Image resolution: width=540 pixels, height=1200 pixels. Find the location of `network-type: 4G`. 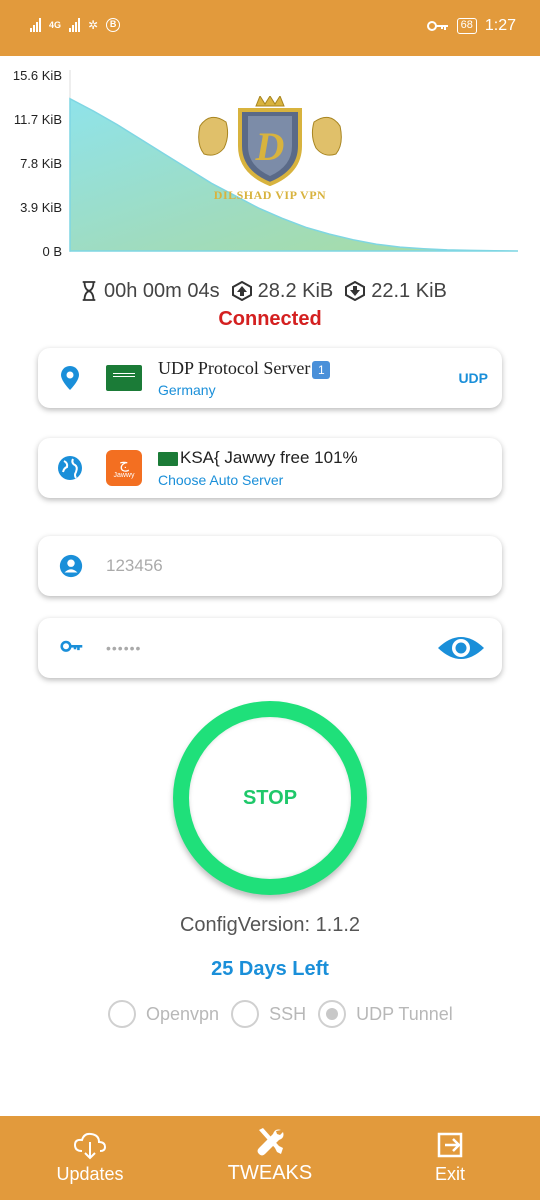

network-type: 4G is located at coordinates (55, 25).